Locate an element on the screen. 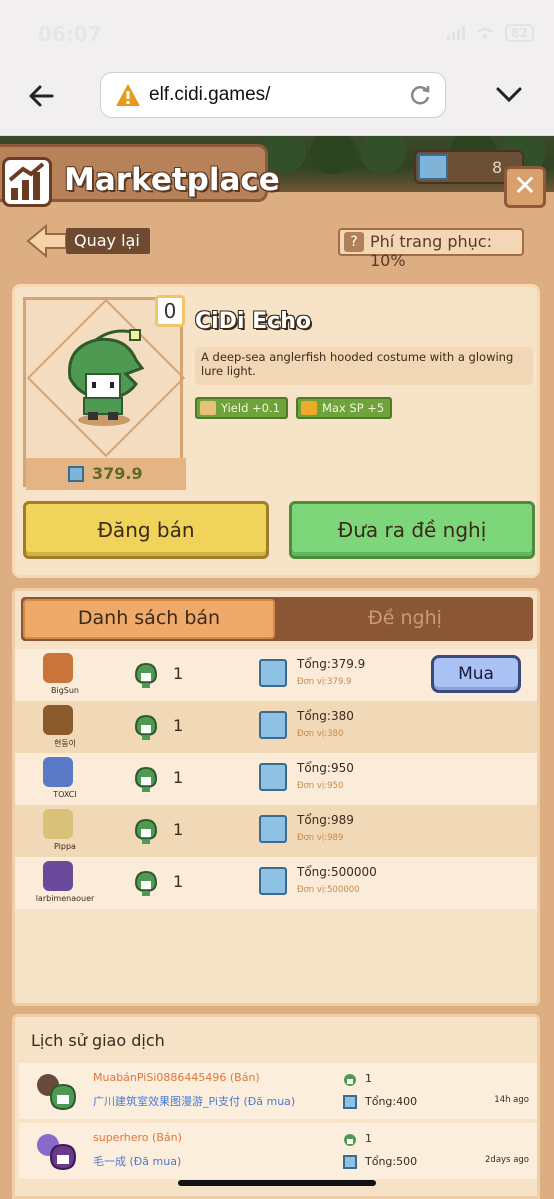  table-row: Pippa 1 Tổng:989 Đơn vị:989 is located at coordinates (276, 831).